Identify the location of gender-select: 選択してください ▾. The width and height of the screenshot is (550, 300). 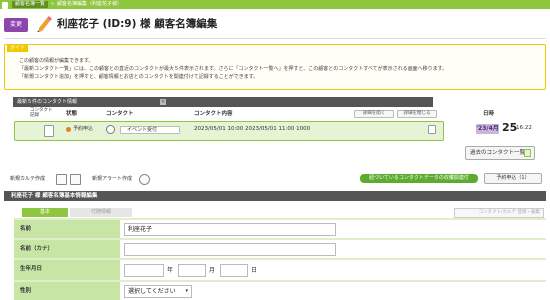
(158, 291).